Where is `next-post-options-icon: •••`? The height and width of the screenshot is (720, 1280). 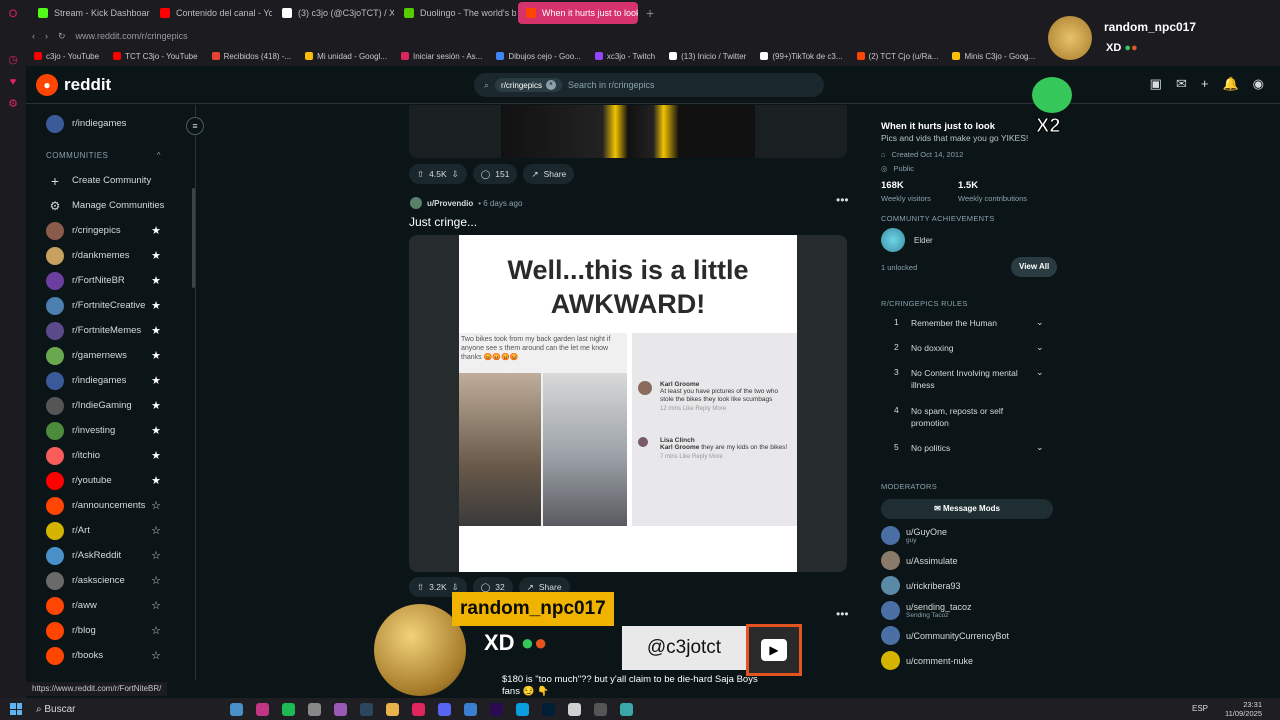 next-post-options-icon: ••• is located at coordinates (842, 614).